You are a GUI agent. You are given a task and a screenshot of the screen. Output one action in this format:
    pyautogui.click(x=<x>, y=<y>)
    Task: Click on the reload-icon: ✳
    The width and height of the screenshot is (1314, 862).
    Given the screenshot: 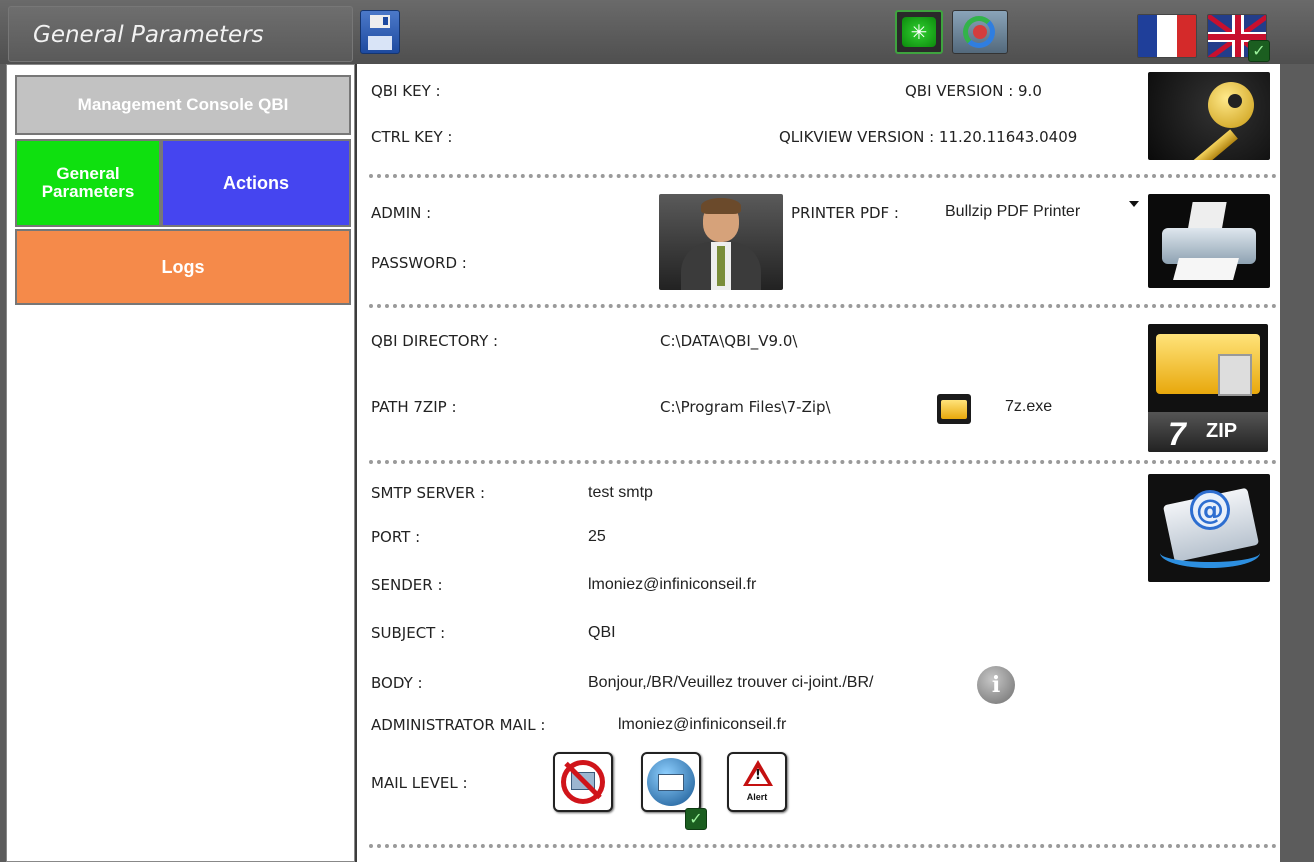 What is the action you would take?
    pyautogui.click(x=919, y=32)
    